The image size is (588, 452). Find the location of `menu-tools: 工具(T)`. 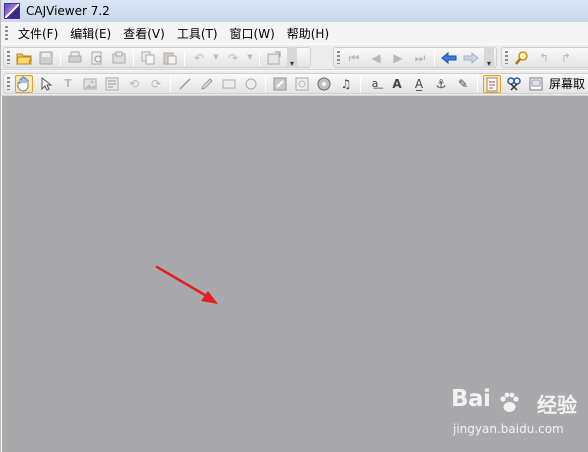

menu-tools: 工具(T) is located at coordinates (199, 33).